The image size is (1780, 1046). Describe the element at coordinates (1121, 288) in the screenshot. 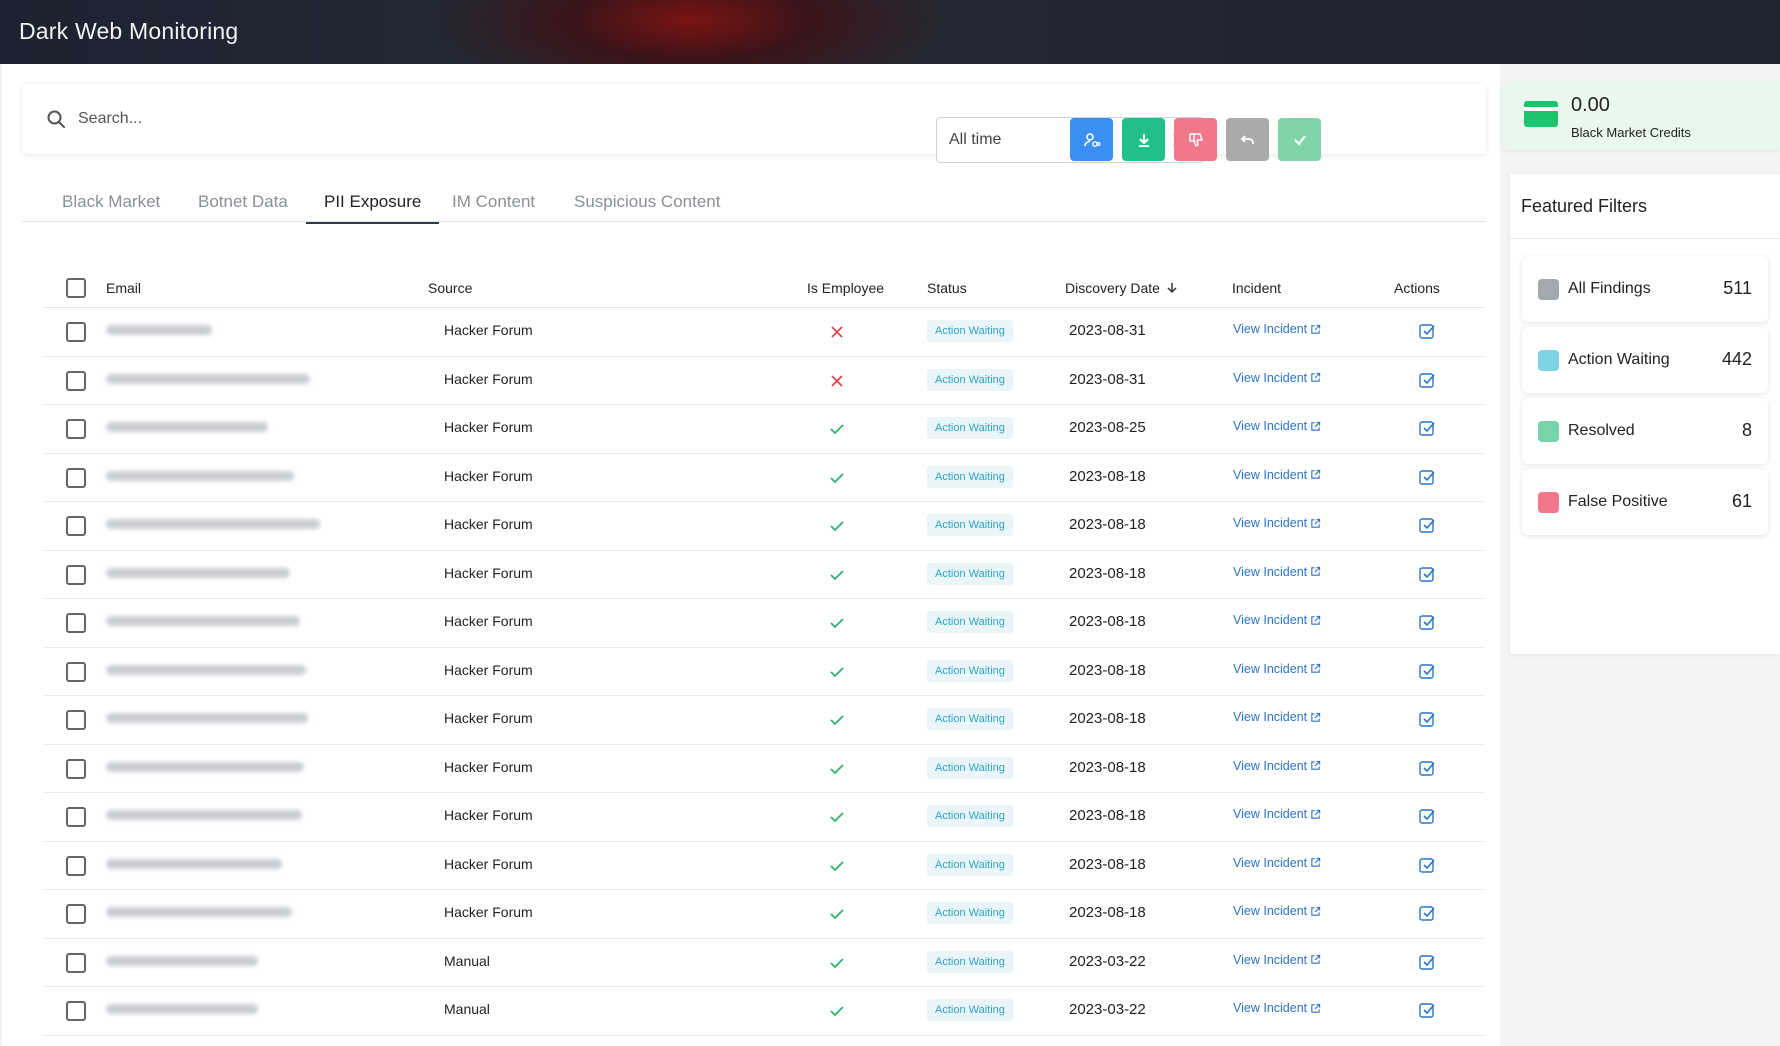

I see `column-header-discovery-date: Discovery Date` at that location.